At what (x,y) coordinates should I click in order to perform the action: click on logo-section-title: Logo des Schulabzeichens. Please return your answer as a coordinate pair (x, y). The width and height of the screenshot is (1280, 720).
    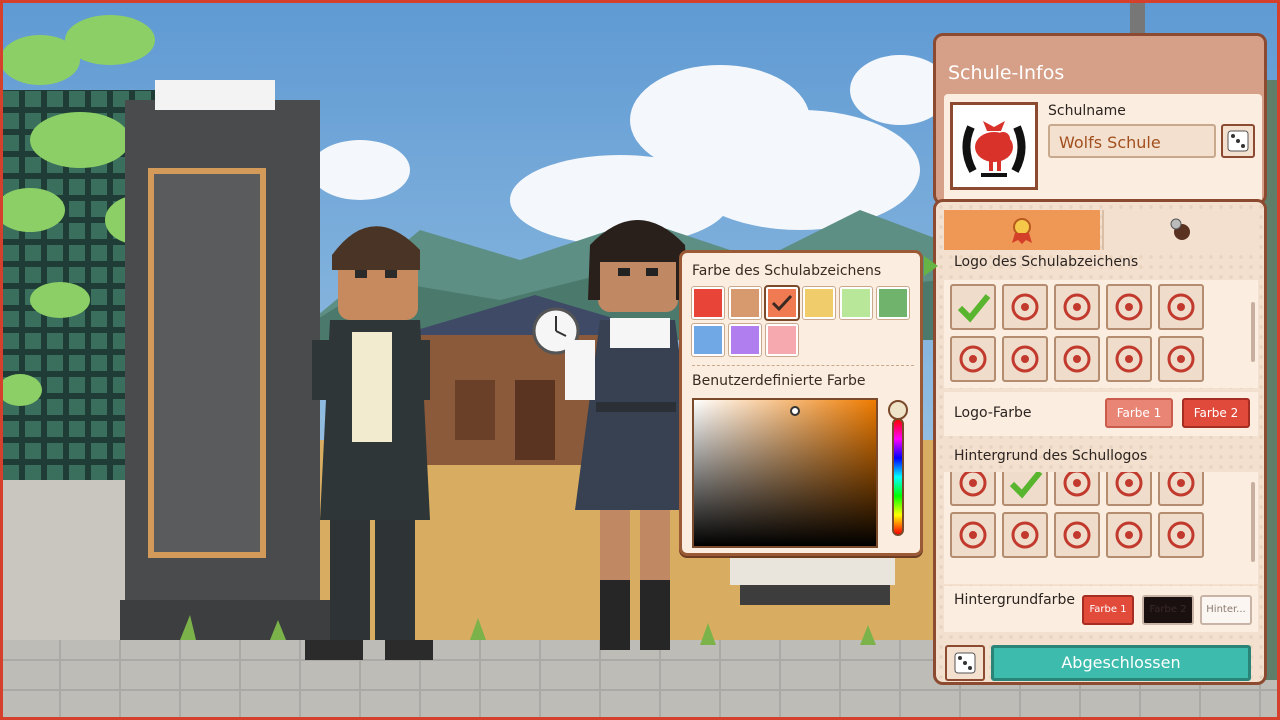
    Looking at the image, I should click on (1046, 262).